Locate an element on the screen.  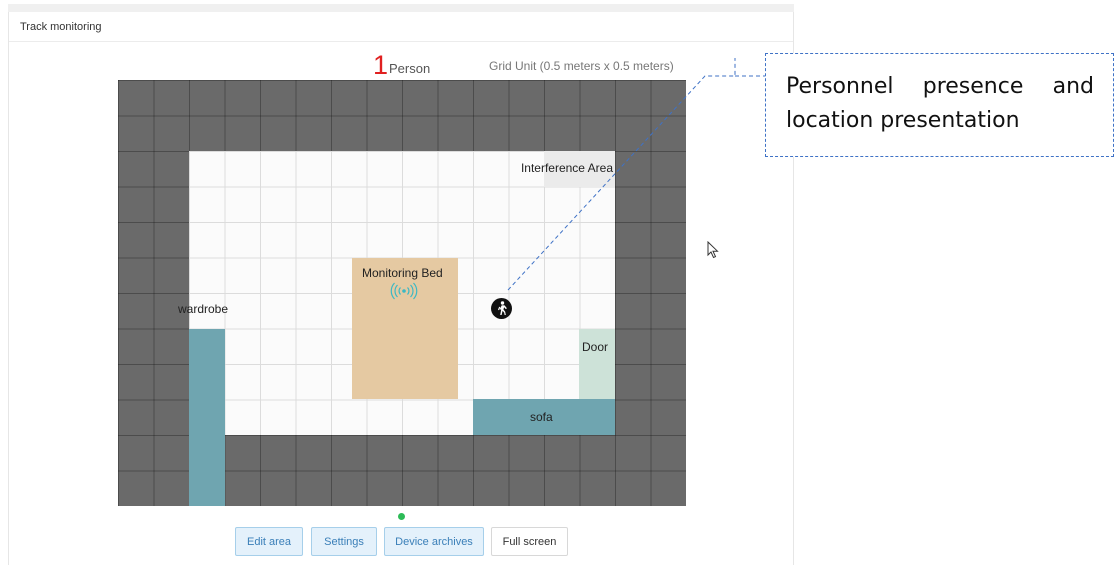
interference-area-zone: Interference Area is located at coordinates (568, 169).